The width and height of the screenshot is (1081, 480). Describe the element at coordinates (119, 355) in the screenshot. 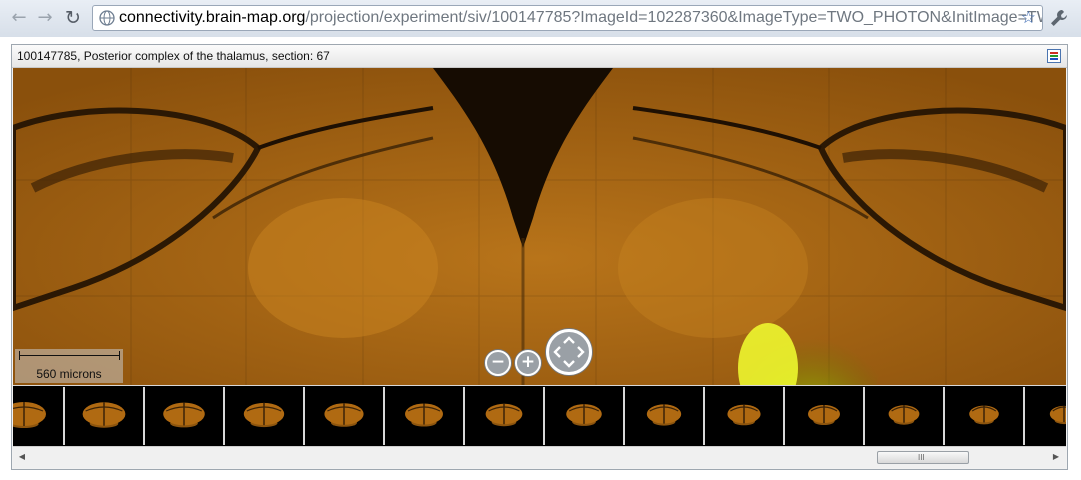

I see `scale-bar-tick-right` at that location.